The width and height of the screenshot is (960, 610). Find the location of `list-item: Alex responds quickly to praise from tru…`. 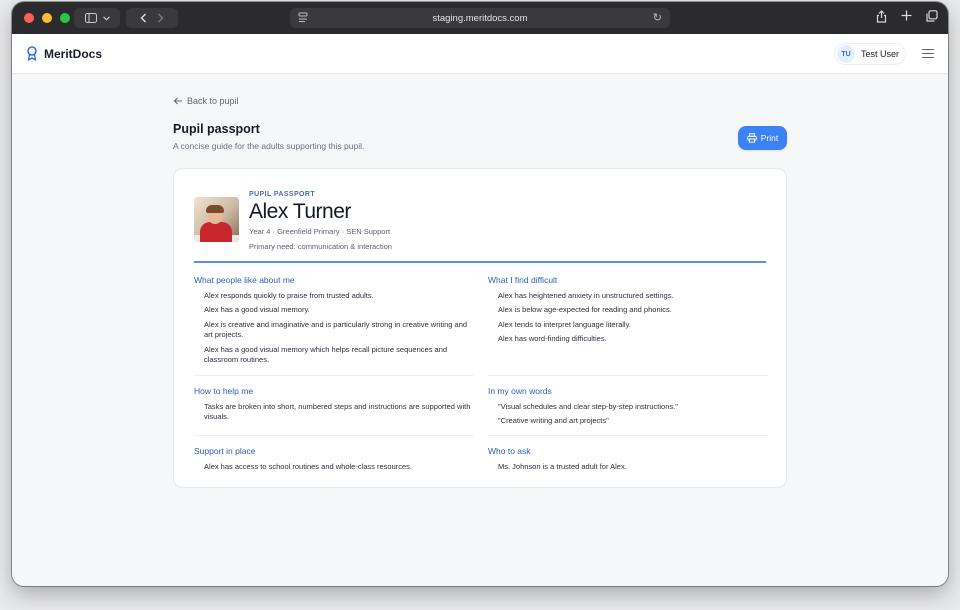

list-item: Alex responds quickly to praise from tru… is located at coordinates (289, 295).